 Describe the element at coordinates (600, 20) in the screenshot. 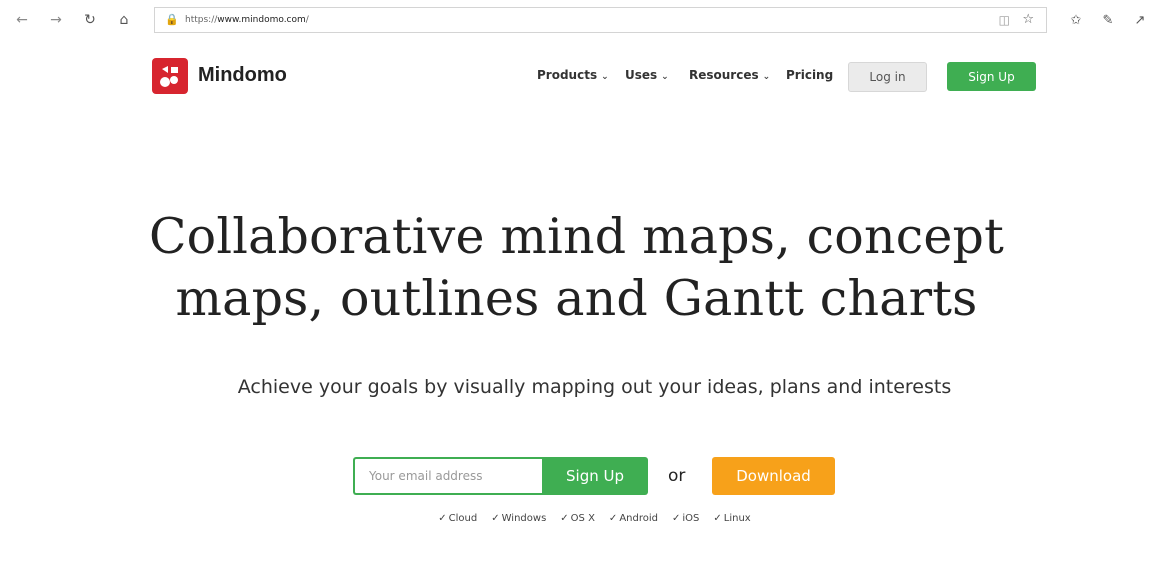

I see `address-bar: 🔒 https://www.mindomo.com/ ◫ ☆` at that location.